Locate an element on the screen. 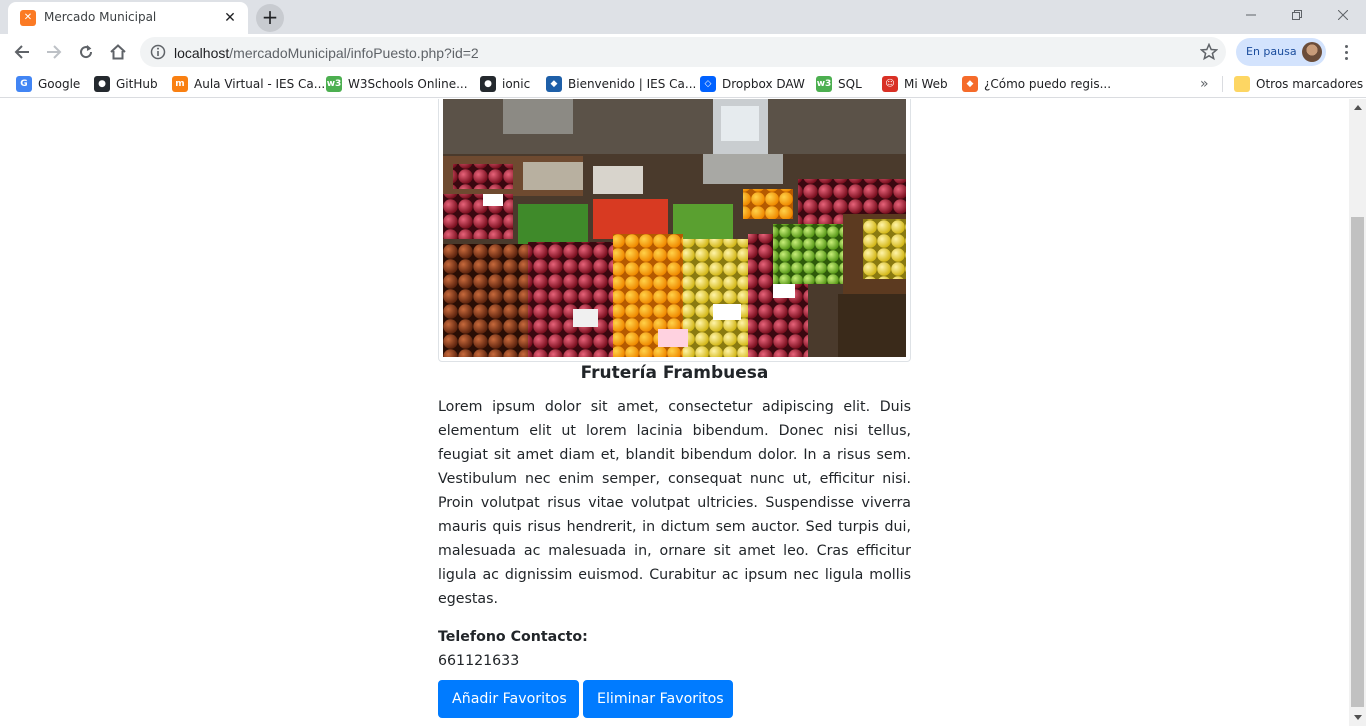  caret-up-icon is located at coordinates (1357, 107).